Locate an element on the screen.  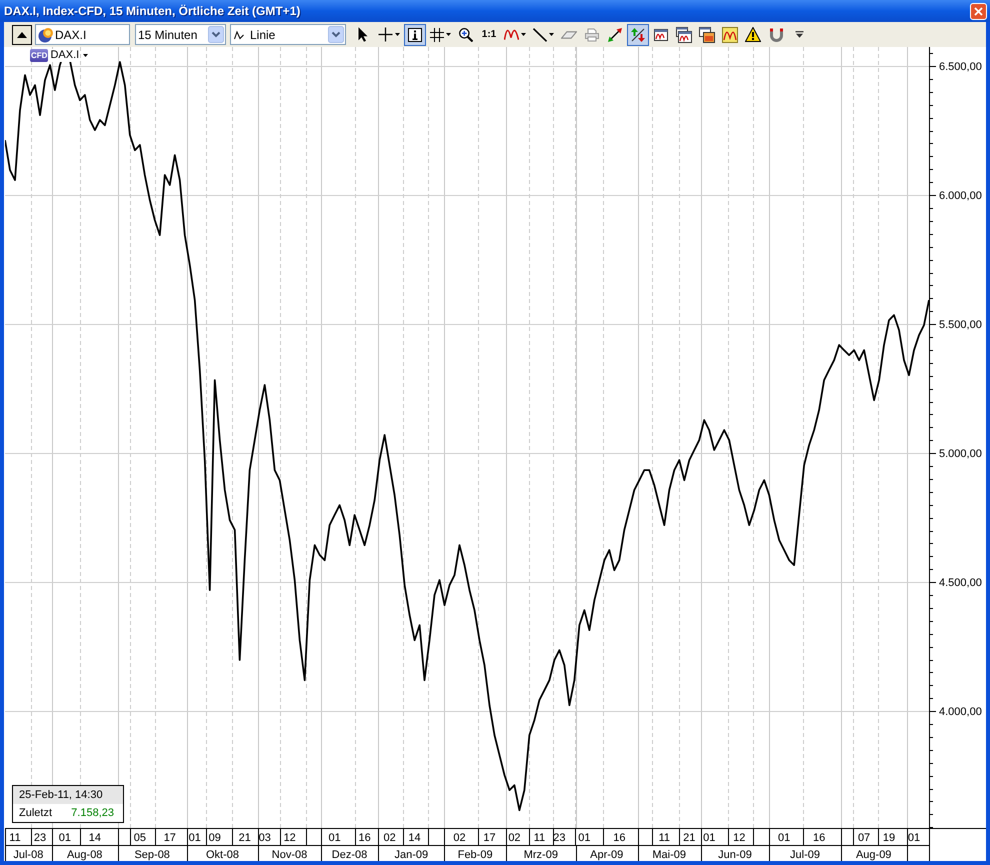
month-label: Mai-09 is located at coordinates (669, 855).